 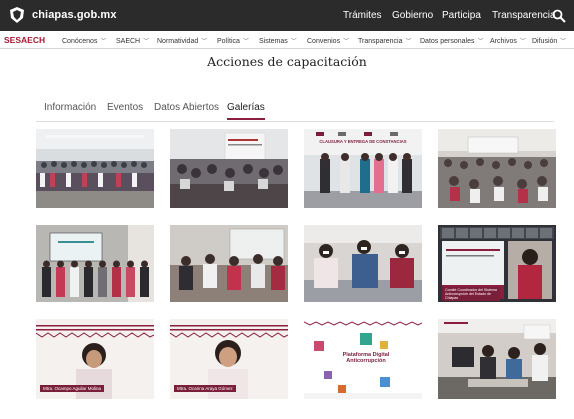 What do you see at coordinates (128, 41) in the screenshot?
I see `menu-label: SAECH` at bounding box center [128, 41].